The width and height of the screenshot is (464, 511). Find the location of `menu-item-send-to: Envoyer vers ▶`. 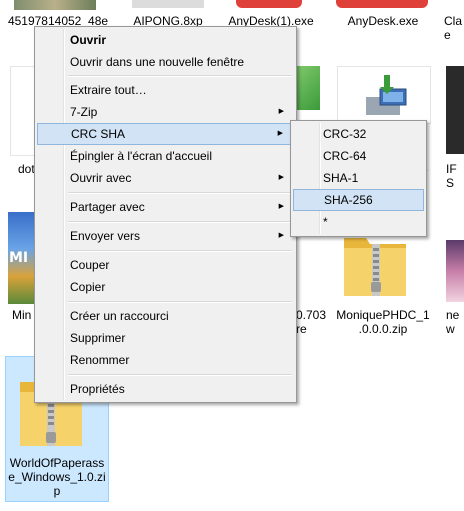

menu-item-send-to: Envoyer vers ▶ is located at coordinates (165, 236).